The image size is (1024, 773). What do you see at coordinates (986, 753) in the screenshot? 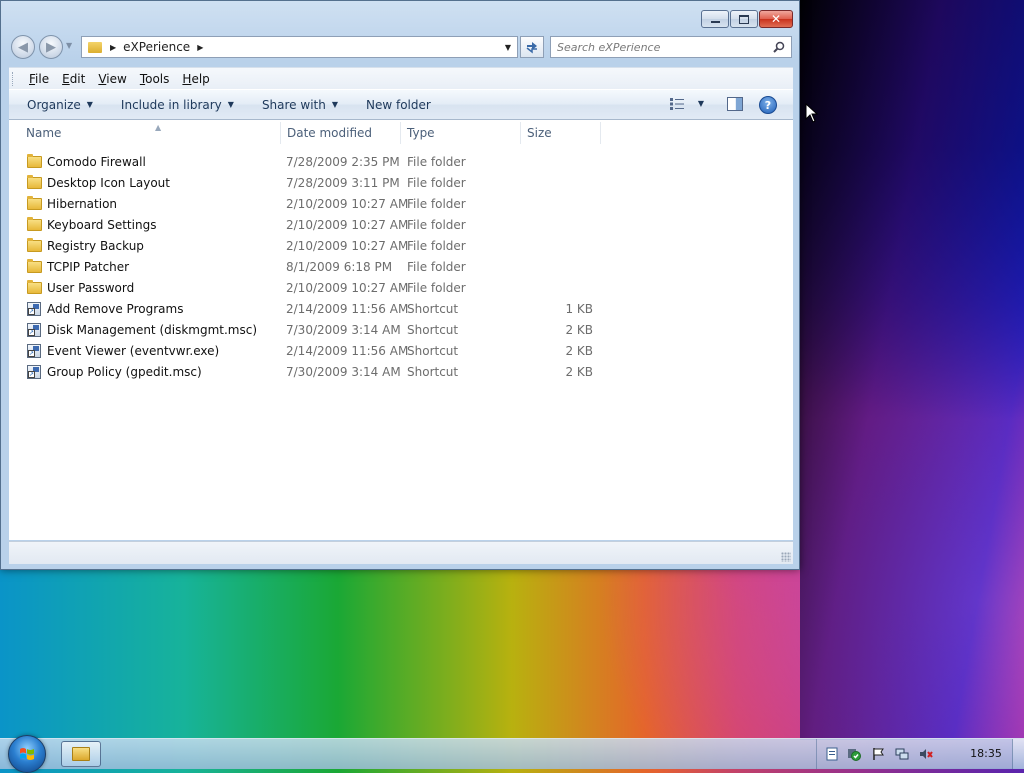
I see `system-clock: 18:35` at bounding box center [986, 753].